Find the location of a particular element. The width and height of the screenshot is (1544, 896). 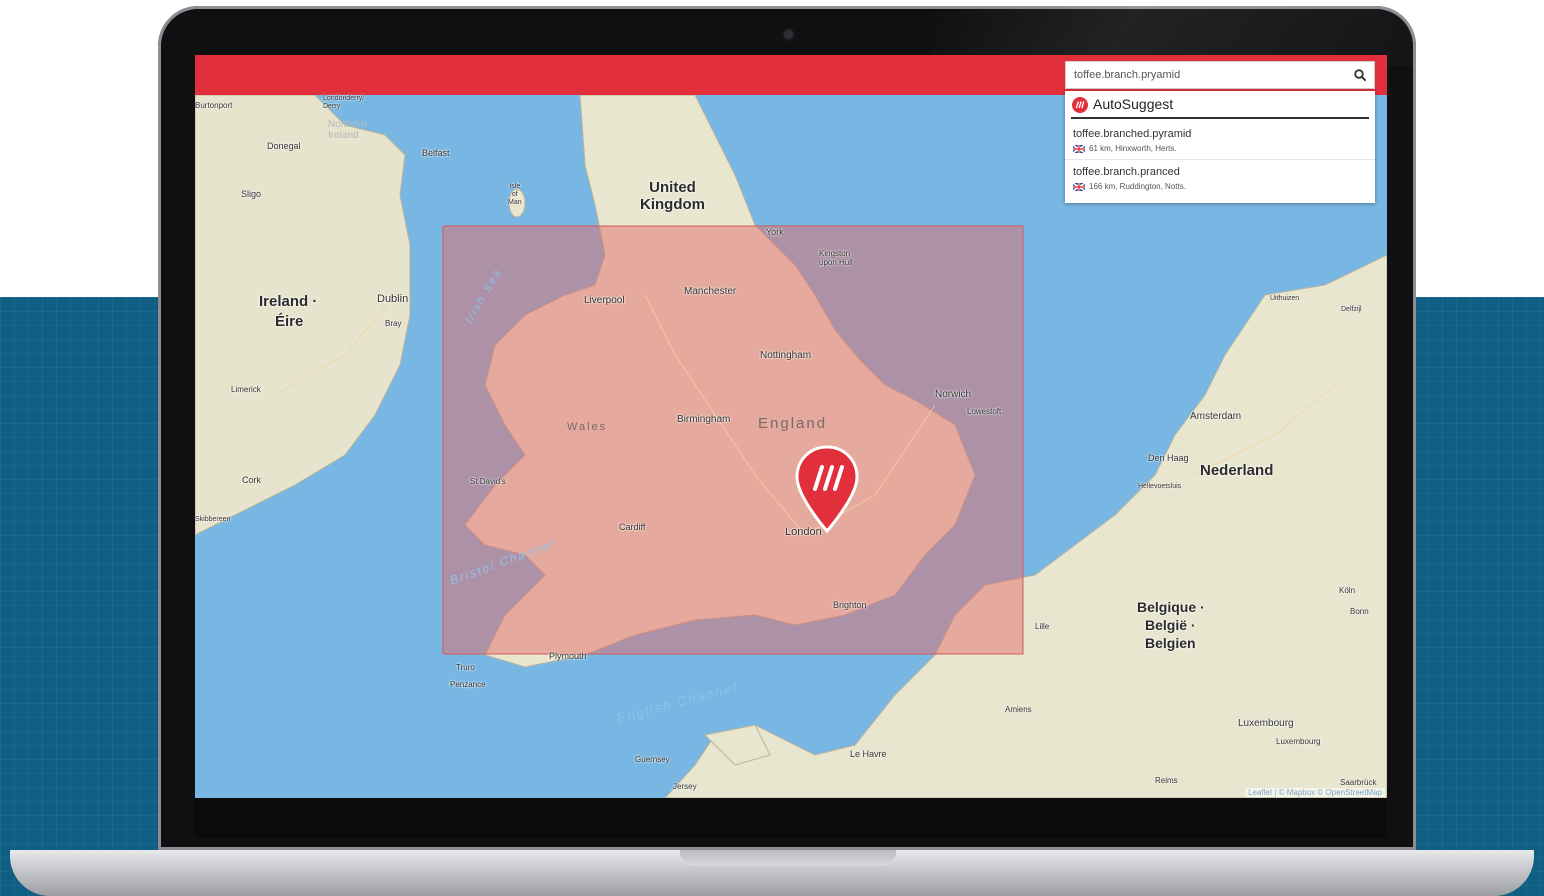

label-brighton: Brighton is located at coordinates (850, 605).